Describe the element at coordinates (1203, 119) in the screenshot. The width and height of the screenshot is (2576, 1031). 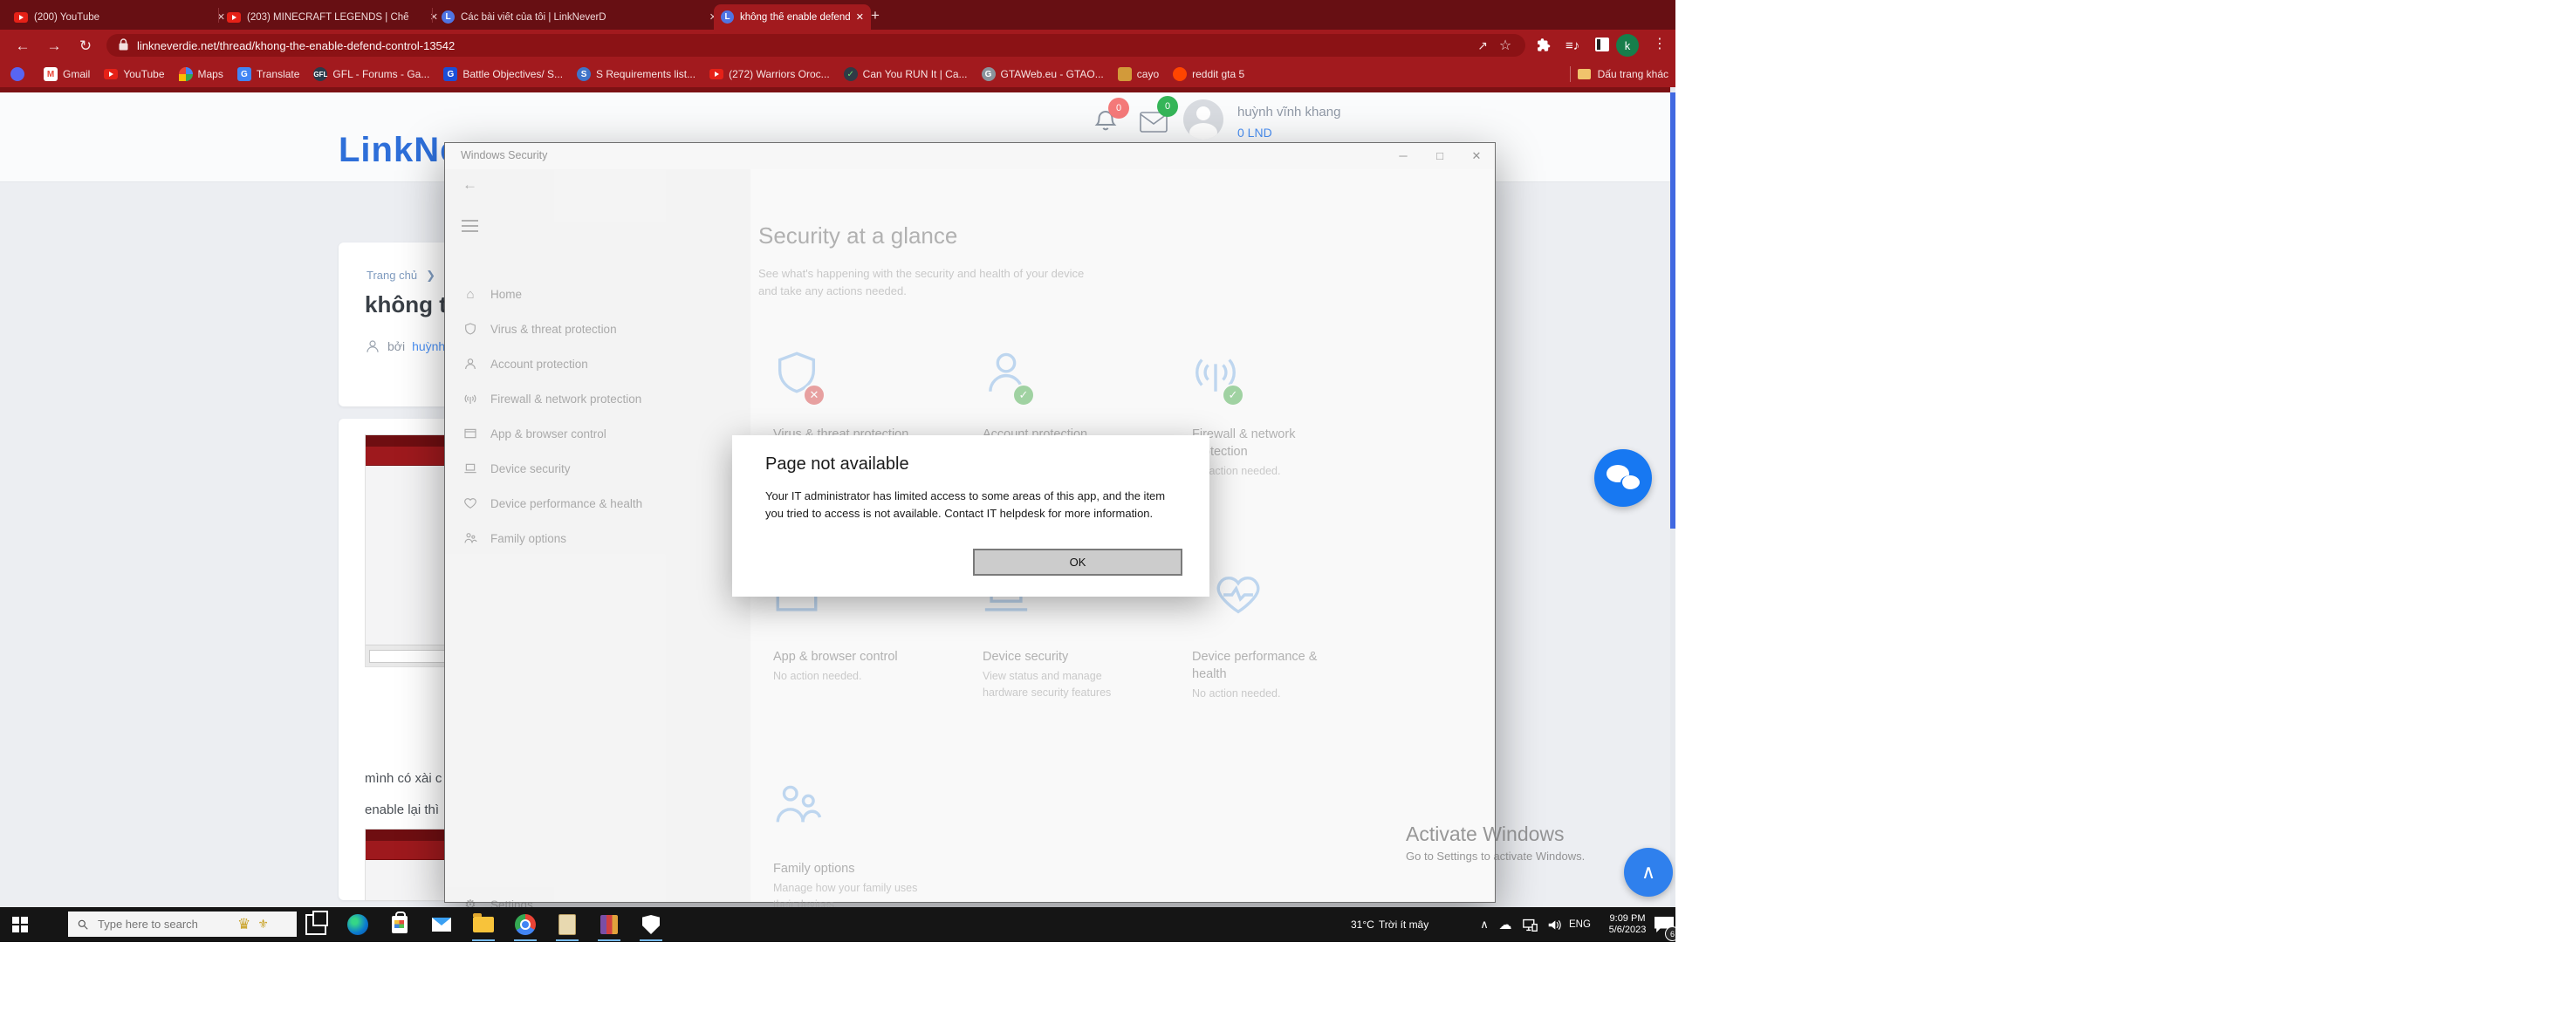
I see `user-avatar` at that location.